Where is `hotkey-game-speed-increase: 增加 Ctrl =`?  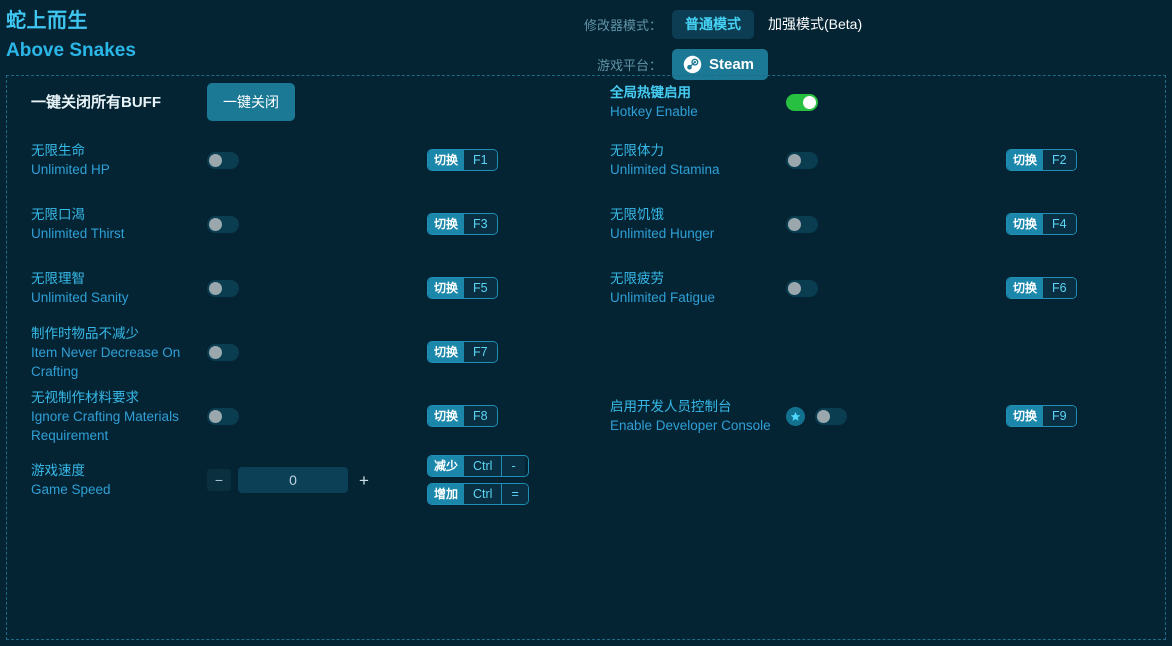
hotkey-game-speed-increase: 增加 Ctrl = is located at coordinates (478, 494).